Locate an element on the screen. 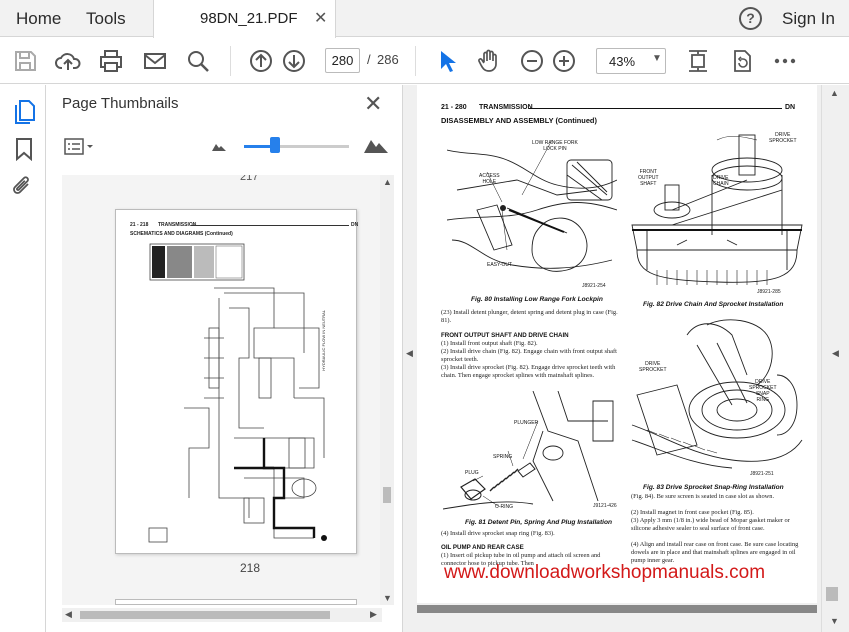 The image size is (849, 632). page-total: 286 is located at coordinates (388, 59).